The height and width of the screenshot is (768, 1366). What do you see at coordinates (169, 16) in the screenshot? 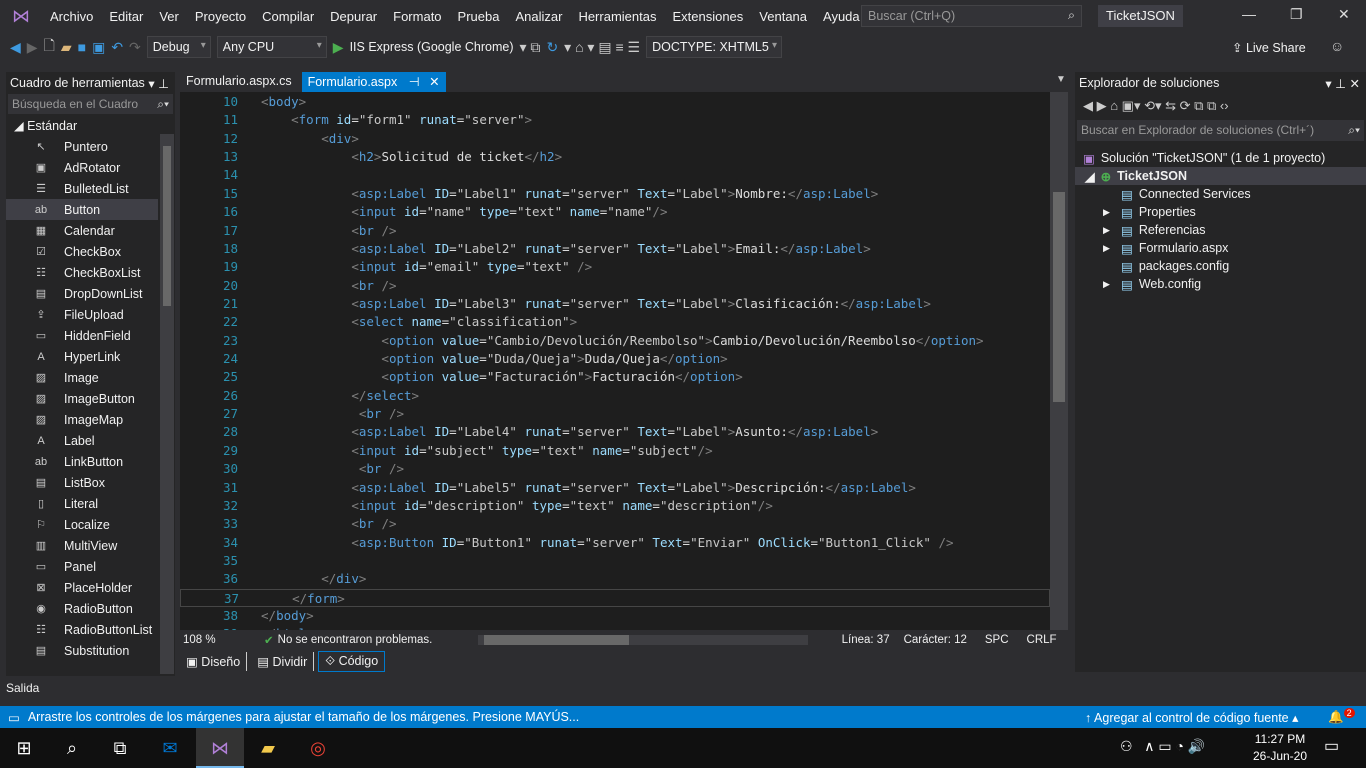
I see `menu-ver: Ver` at bounding box center [169, 16].